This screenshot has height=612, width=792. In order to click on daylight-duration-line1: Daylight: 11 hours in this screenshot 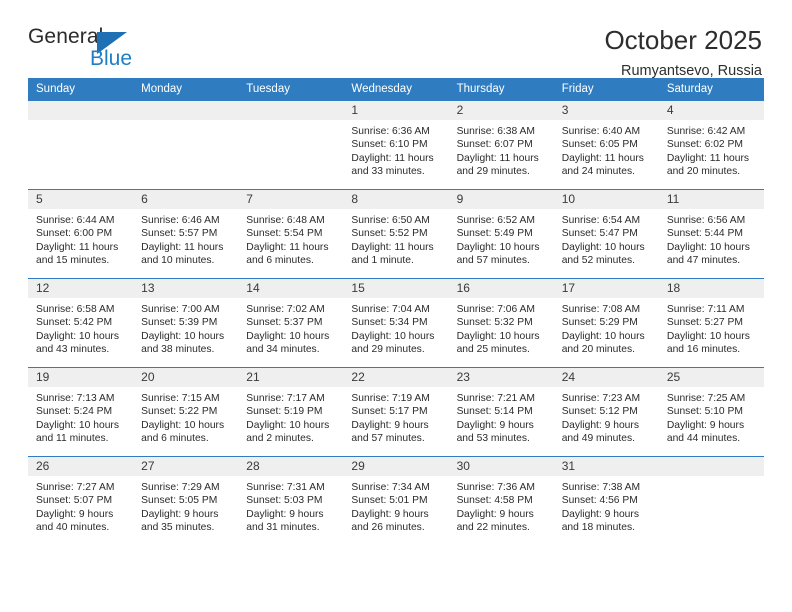, I will do `click(602, 158)`.